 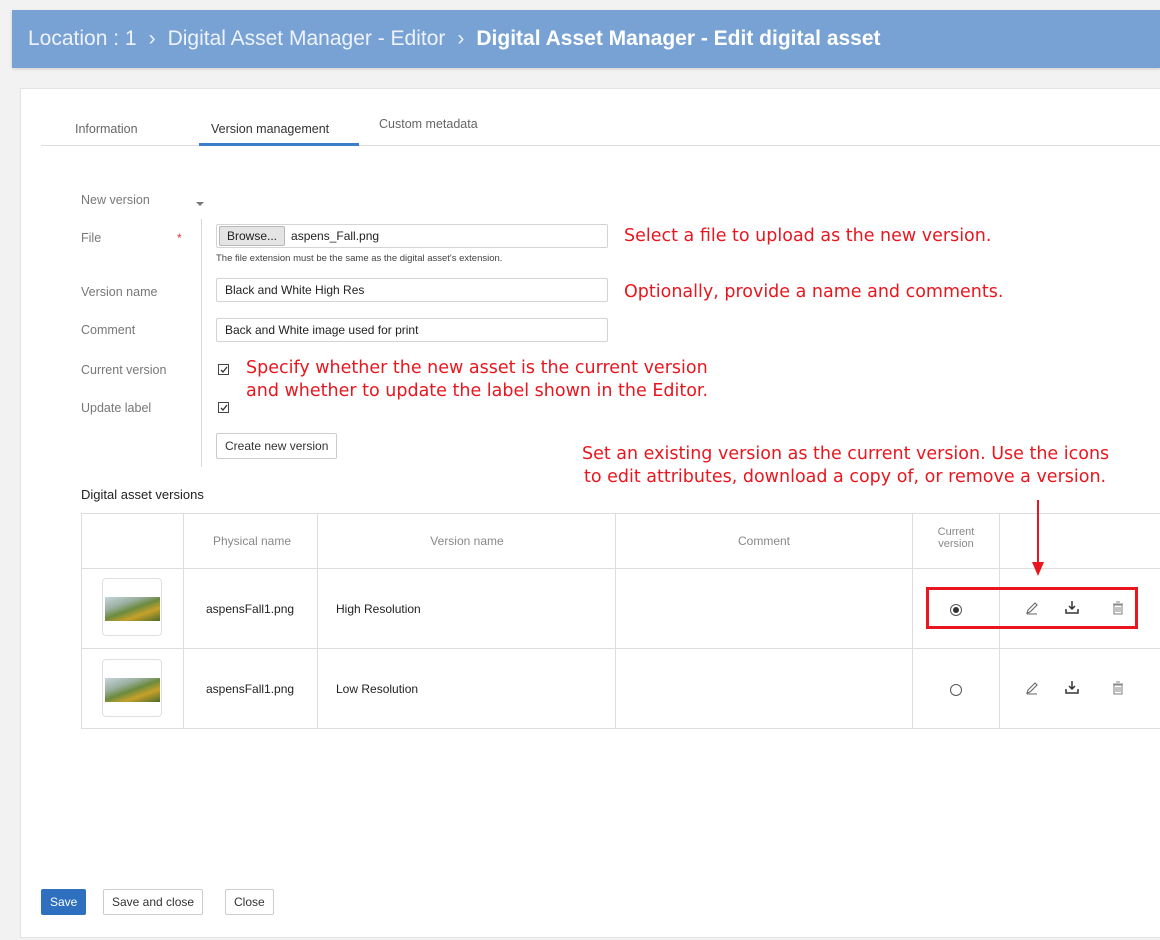 What do you see at coordinates (115, 200) in the screenshot?
I see `new-version-label: New version` at bounding box center [115, 200].